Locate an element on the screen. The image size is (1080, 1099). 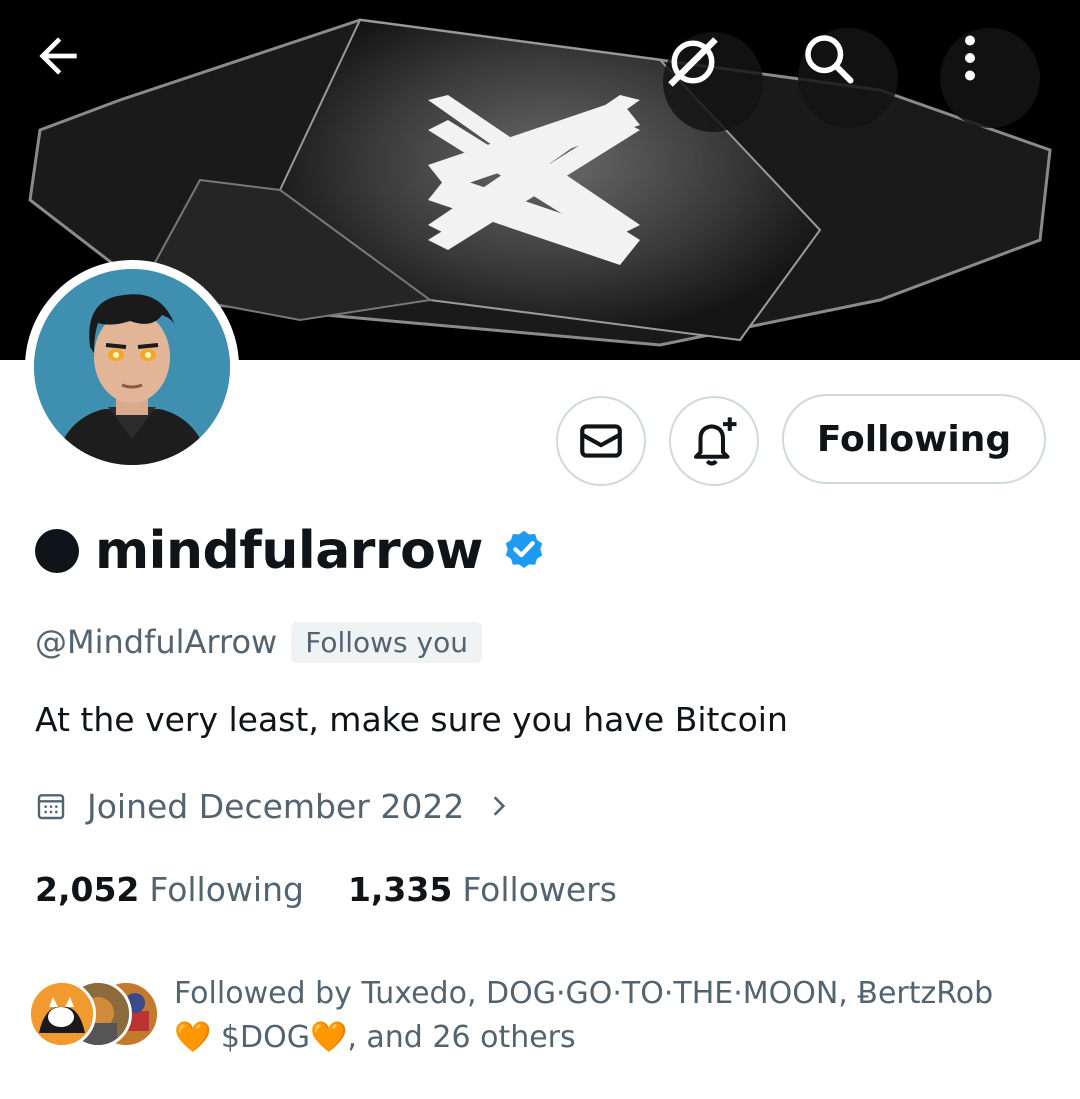
following-label: Following is located at coordinates (226, 889).